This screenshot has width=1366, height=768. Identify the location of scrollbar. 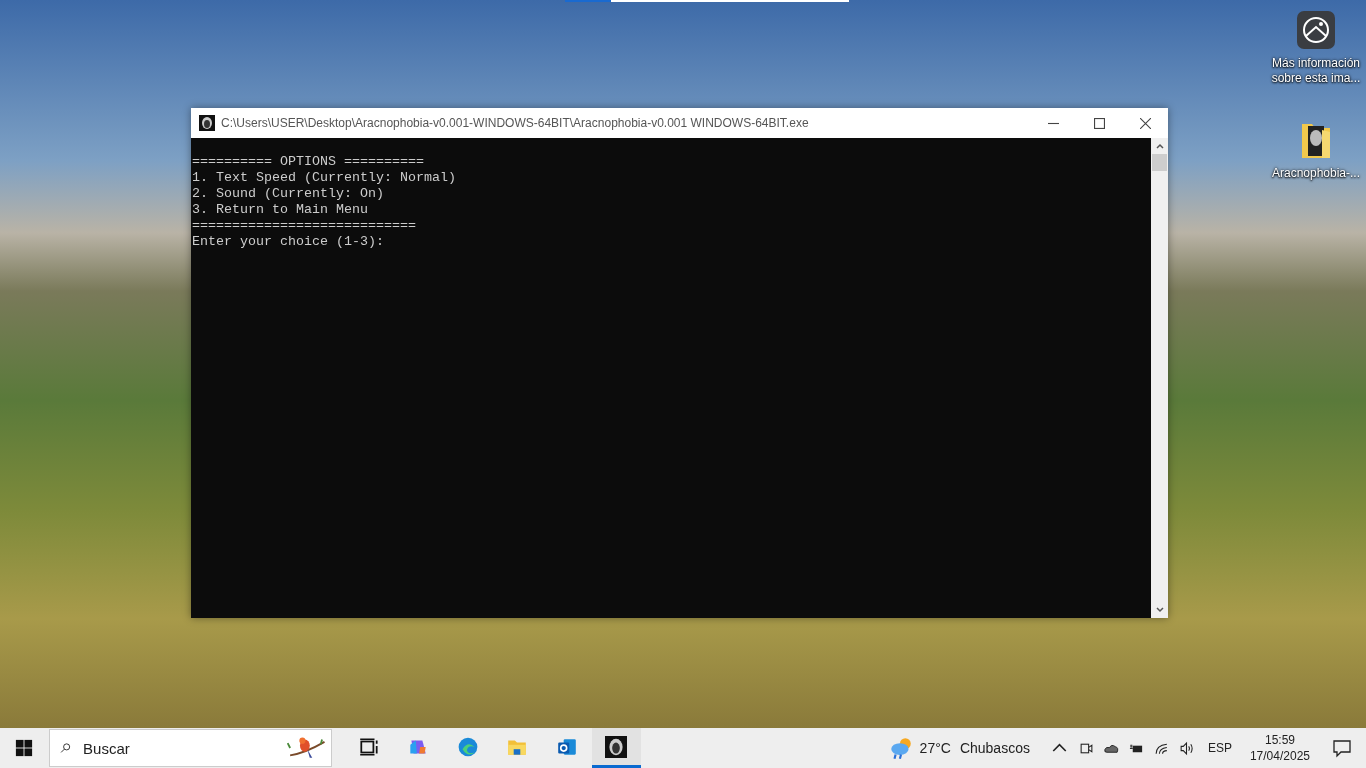
(1159, 378).